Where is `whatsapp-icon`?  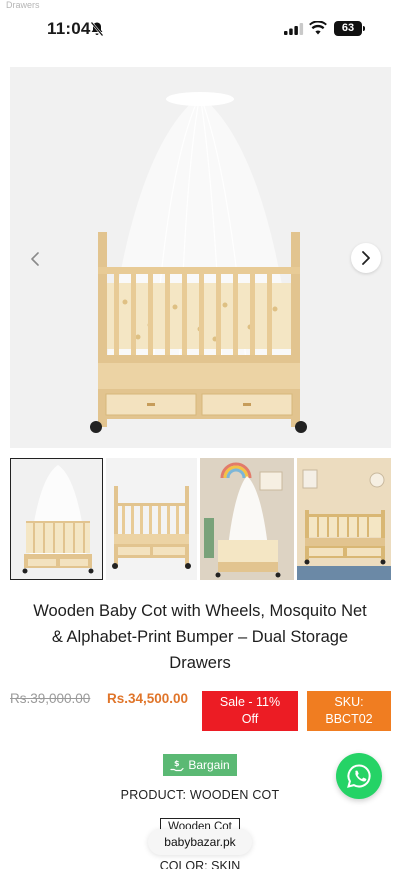 whatsapp-icon is located at coordinates (359, 776).